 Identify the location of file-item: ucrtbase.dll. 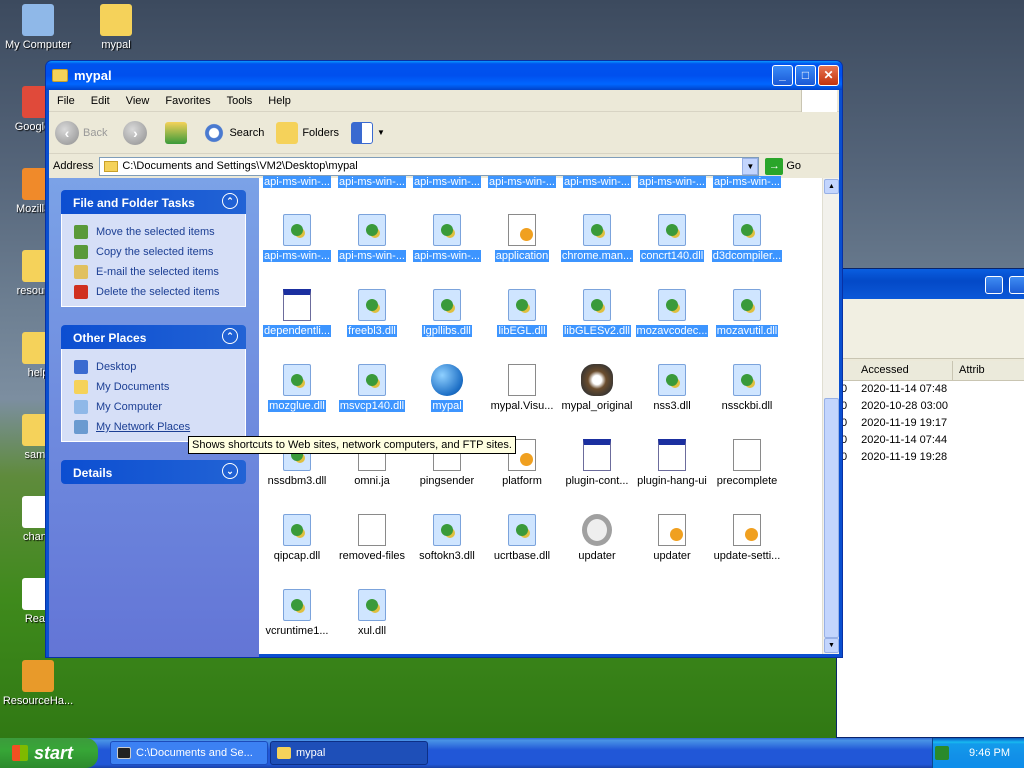
(522, 539).